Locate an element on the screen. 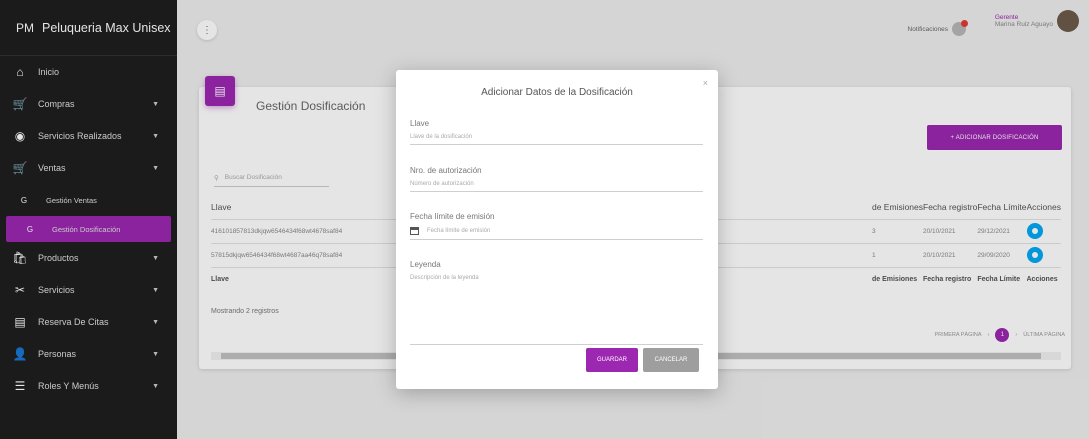 This screenshot has width=1089, height=439. modal-title: Adicionar Datos de la Dosificación is located at coordinates (557, 92).